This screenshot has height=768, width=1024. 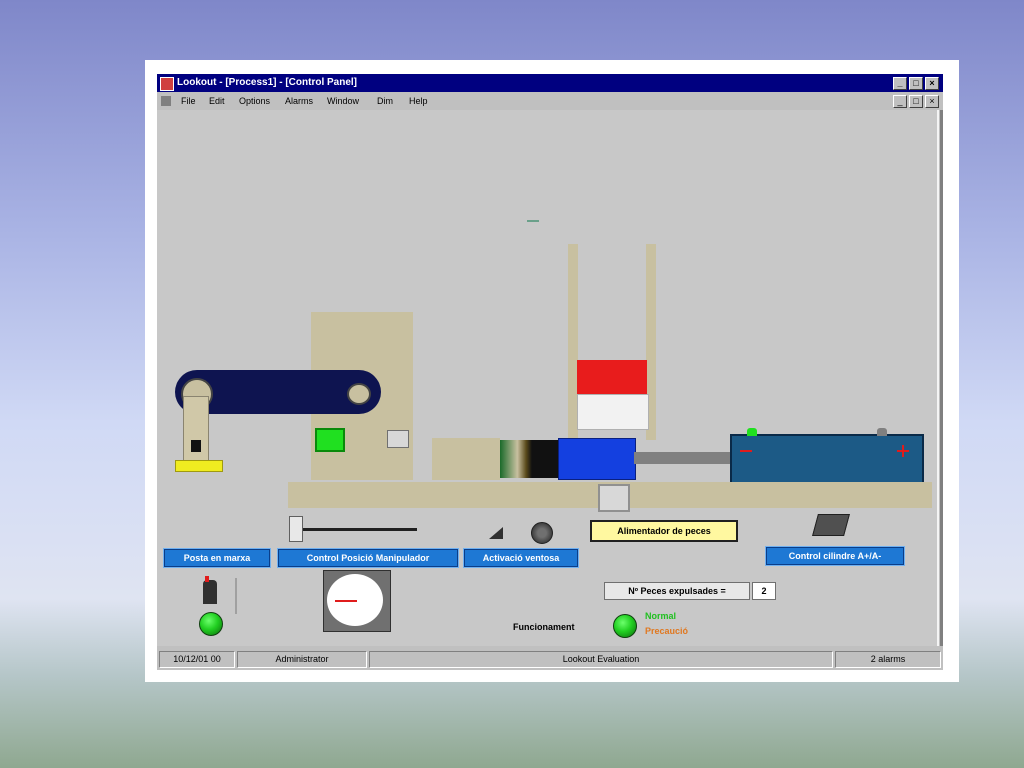 What do you see at coordinates (900, 83) in the screenshot?
I see `minimize-button: _` at bounding box center [900, 83].